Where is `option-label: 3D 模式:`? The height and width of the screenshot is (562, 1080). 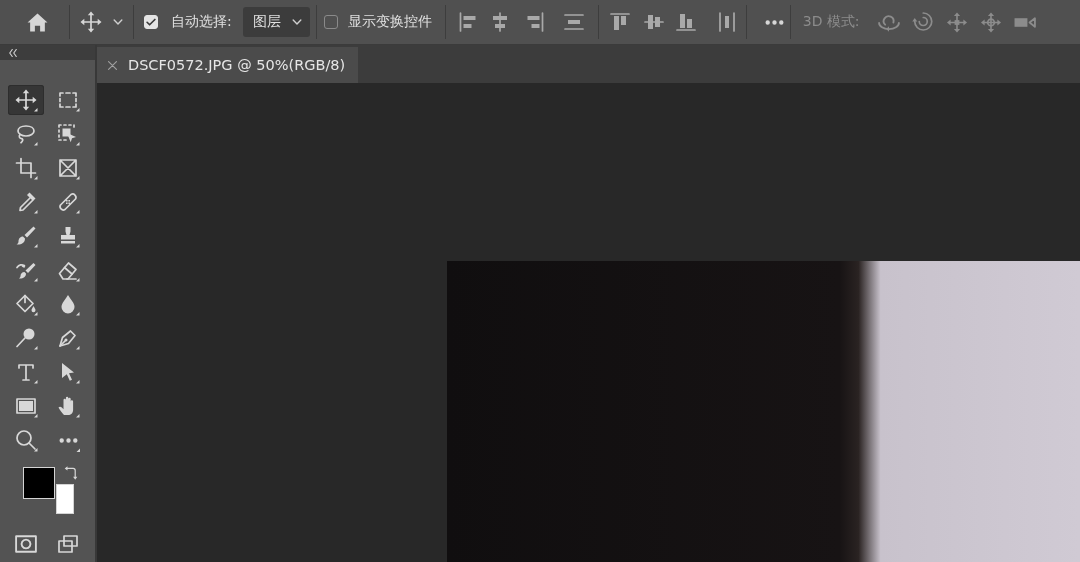
option-label: 3D 模式: is located at coordinates (831, 22).